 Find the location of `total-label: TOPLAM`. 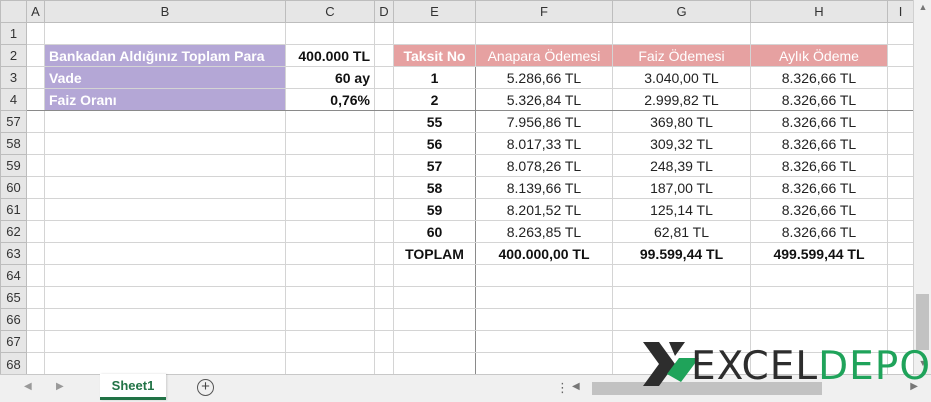

total-label: TOPLAM is located at coordinates (434, 253).